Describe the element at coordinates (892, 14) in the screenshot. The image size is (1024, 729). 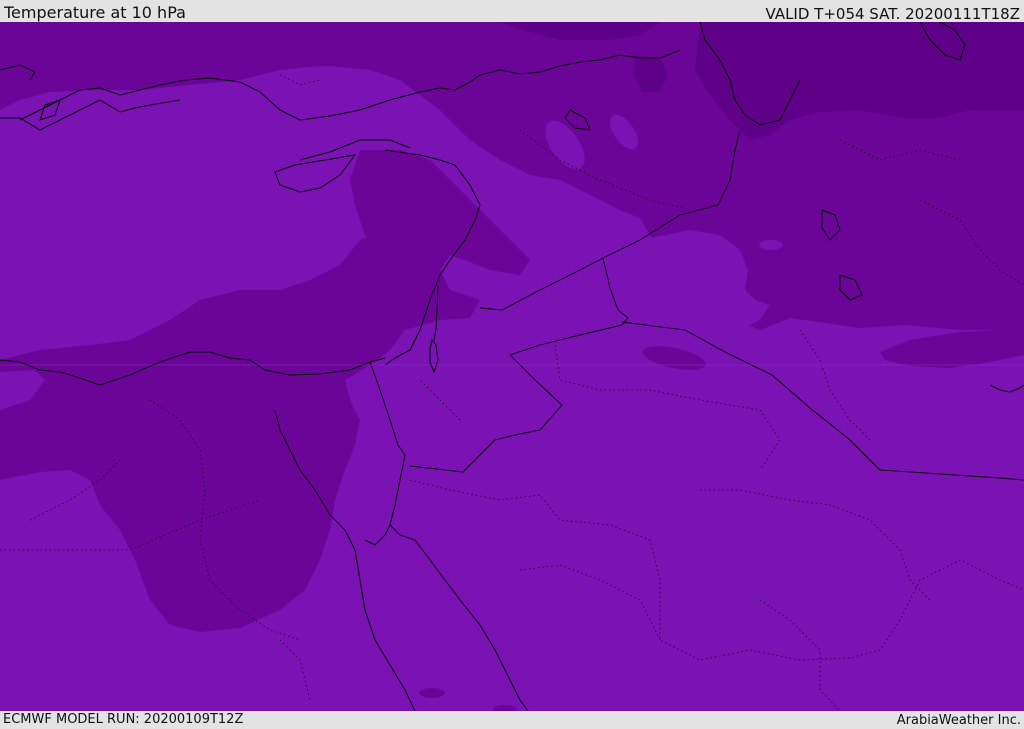
I see `valid-time: VALID T+054 SAT. 20200111T18Z` at that location.